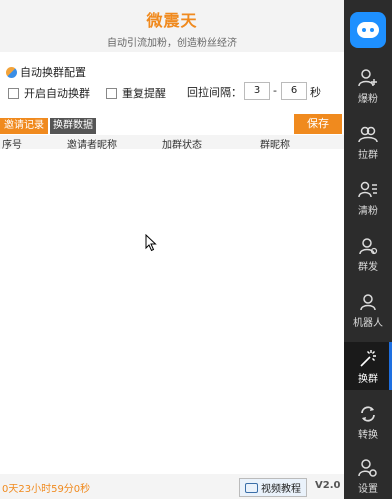 Image resolution: width=392 pixels, height=500 pixels. Describe the element at coordinates (368, 435) in the screenshot. I see `sidebar-item-label: 转换` at that location.